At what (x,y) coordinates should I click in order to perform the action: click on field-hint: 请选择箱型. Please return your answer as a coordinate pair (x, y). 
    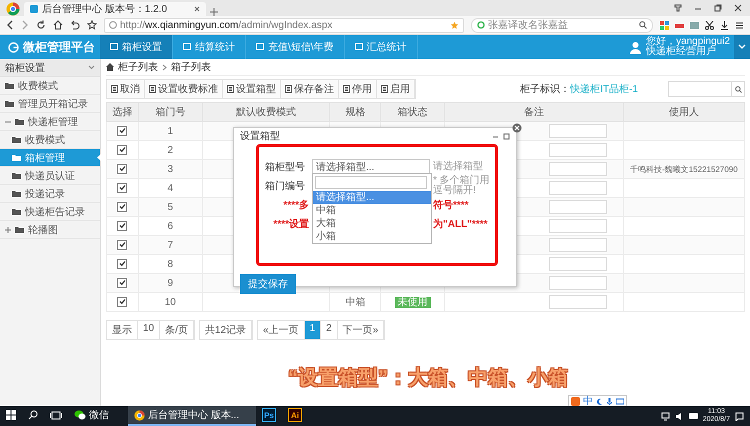
    Looking at the image, I should click on (458, 167).